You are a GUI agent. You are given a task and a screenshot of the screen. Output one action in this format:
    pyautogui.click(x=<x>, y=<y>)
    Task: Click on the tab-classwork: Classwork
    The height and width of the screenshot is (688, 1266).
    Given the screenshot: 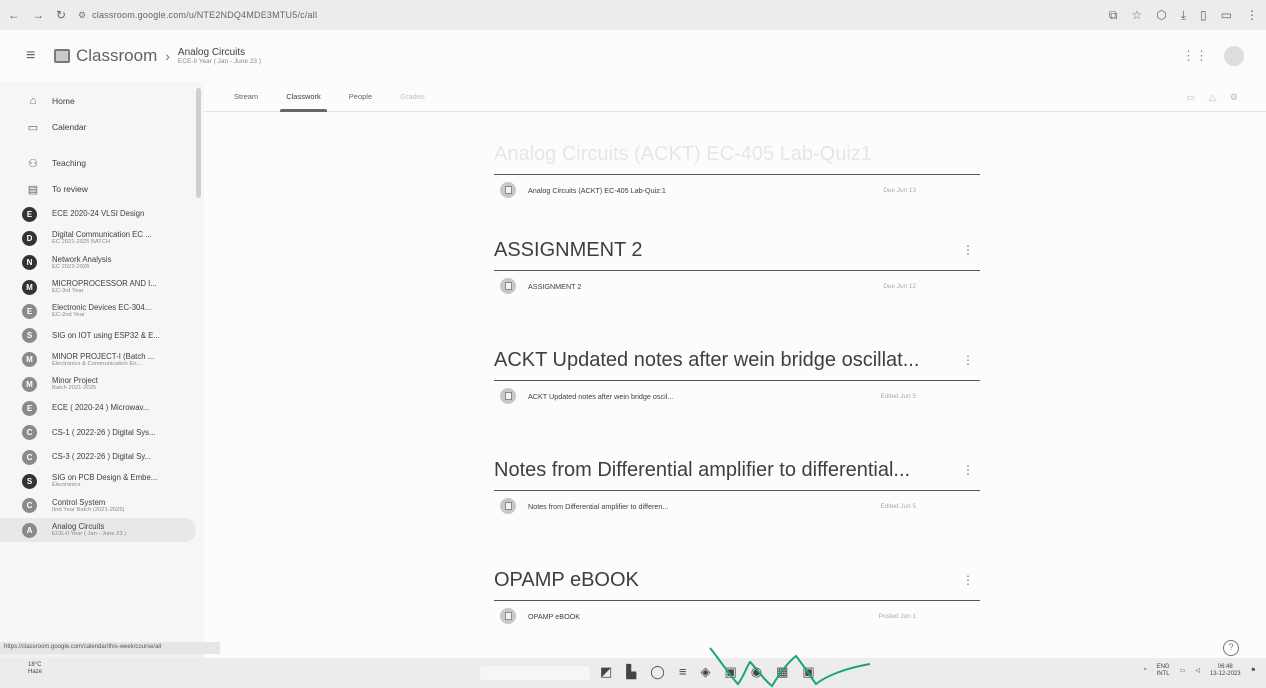 What is the action you would take?
    pyautogui.click(x=303, y=97)
    